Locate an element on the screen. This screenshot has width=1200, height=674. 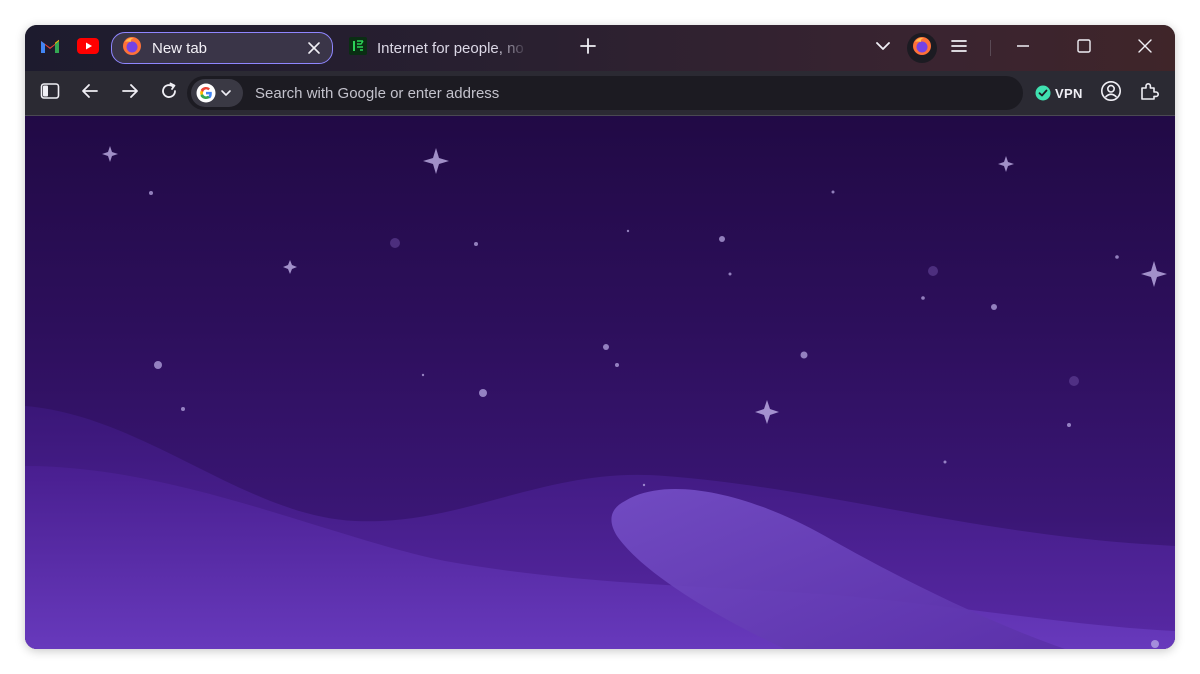
gmail-icon is located at coordinates (50, 48).